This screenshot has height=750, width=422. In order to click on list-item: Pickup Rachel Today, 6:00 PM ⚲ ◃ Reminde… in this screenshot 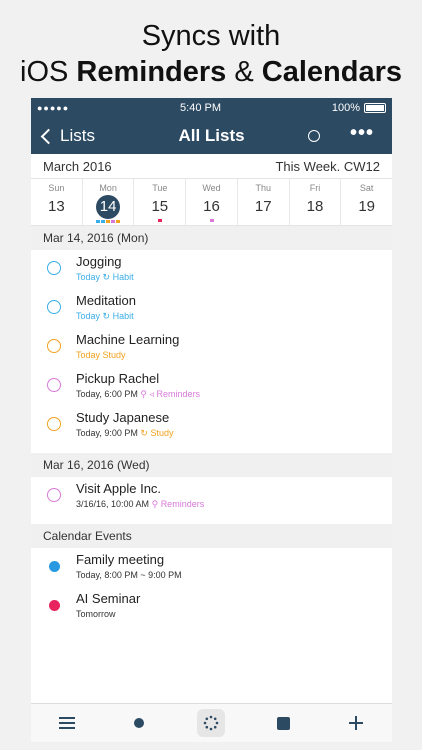, I will do `click(211, 386)`.